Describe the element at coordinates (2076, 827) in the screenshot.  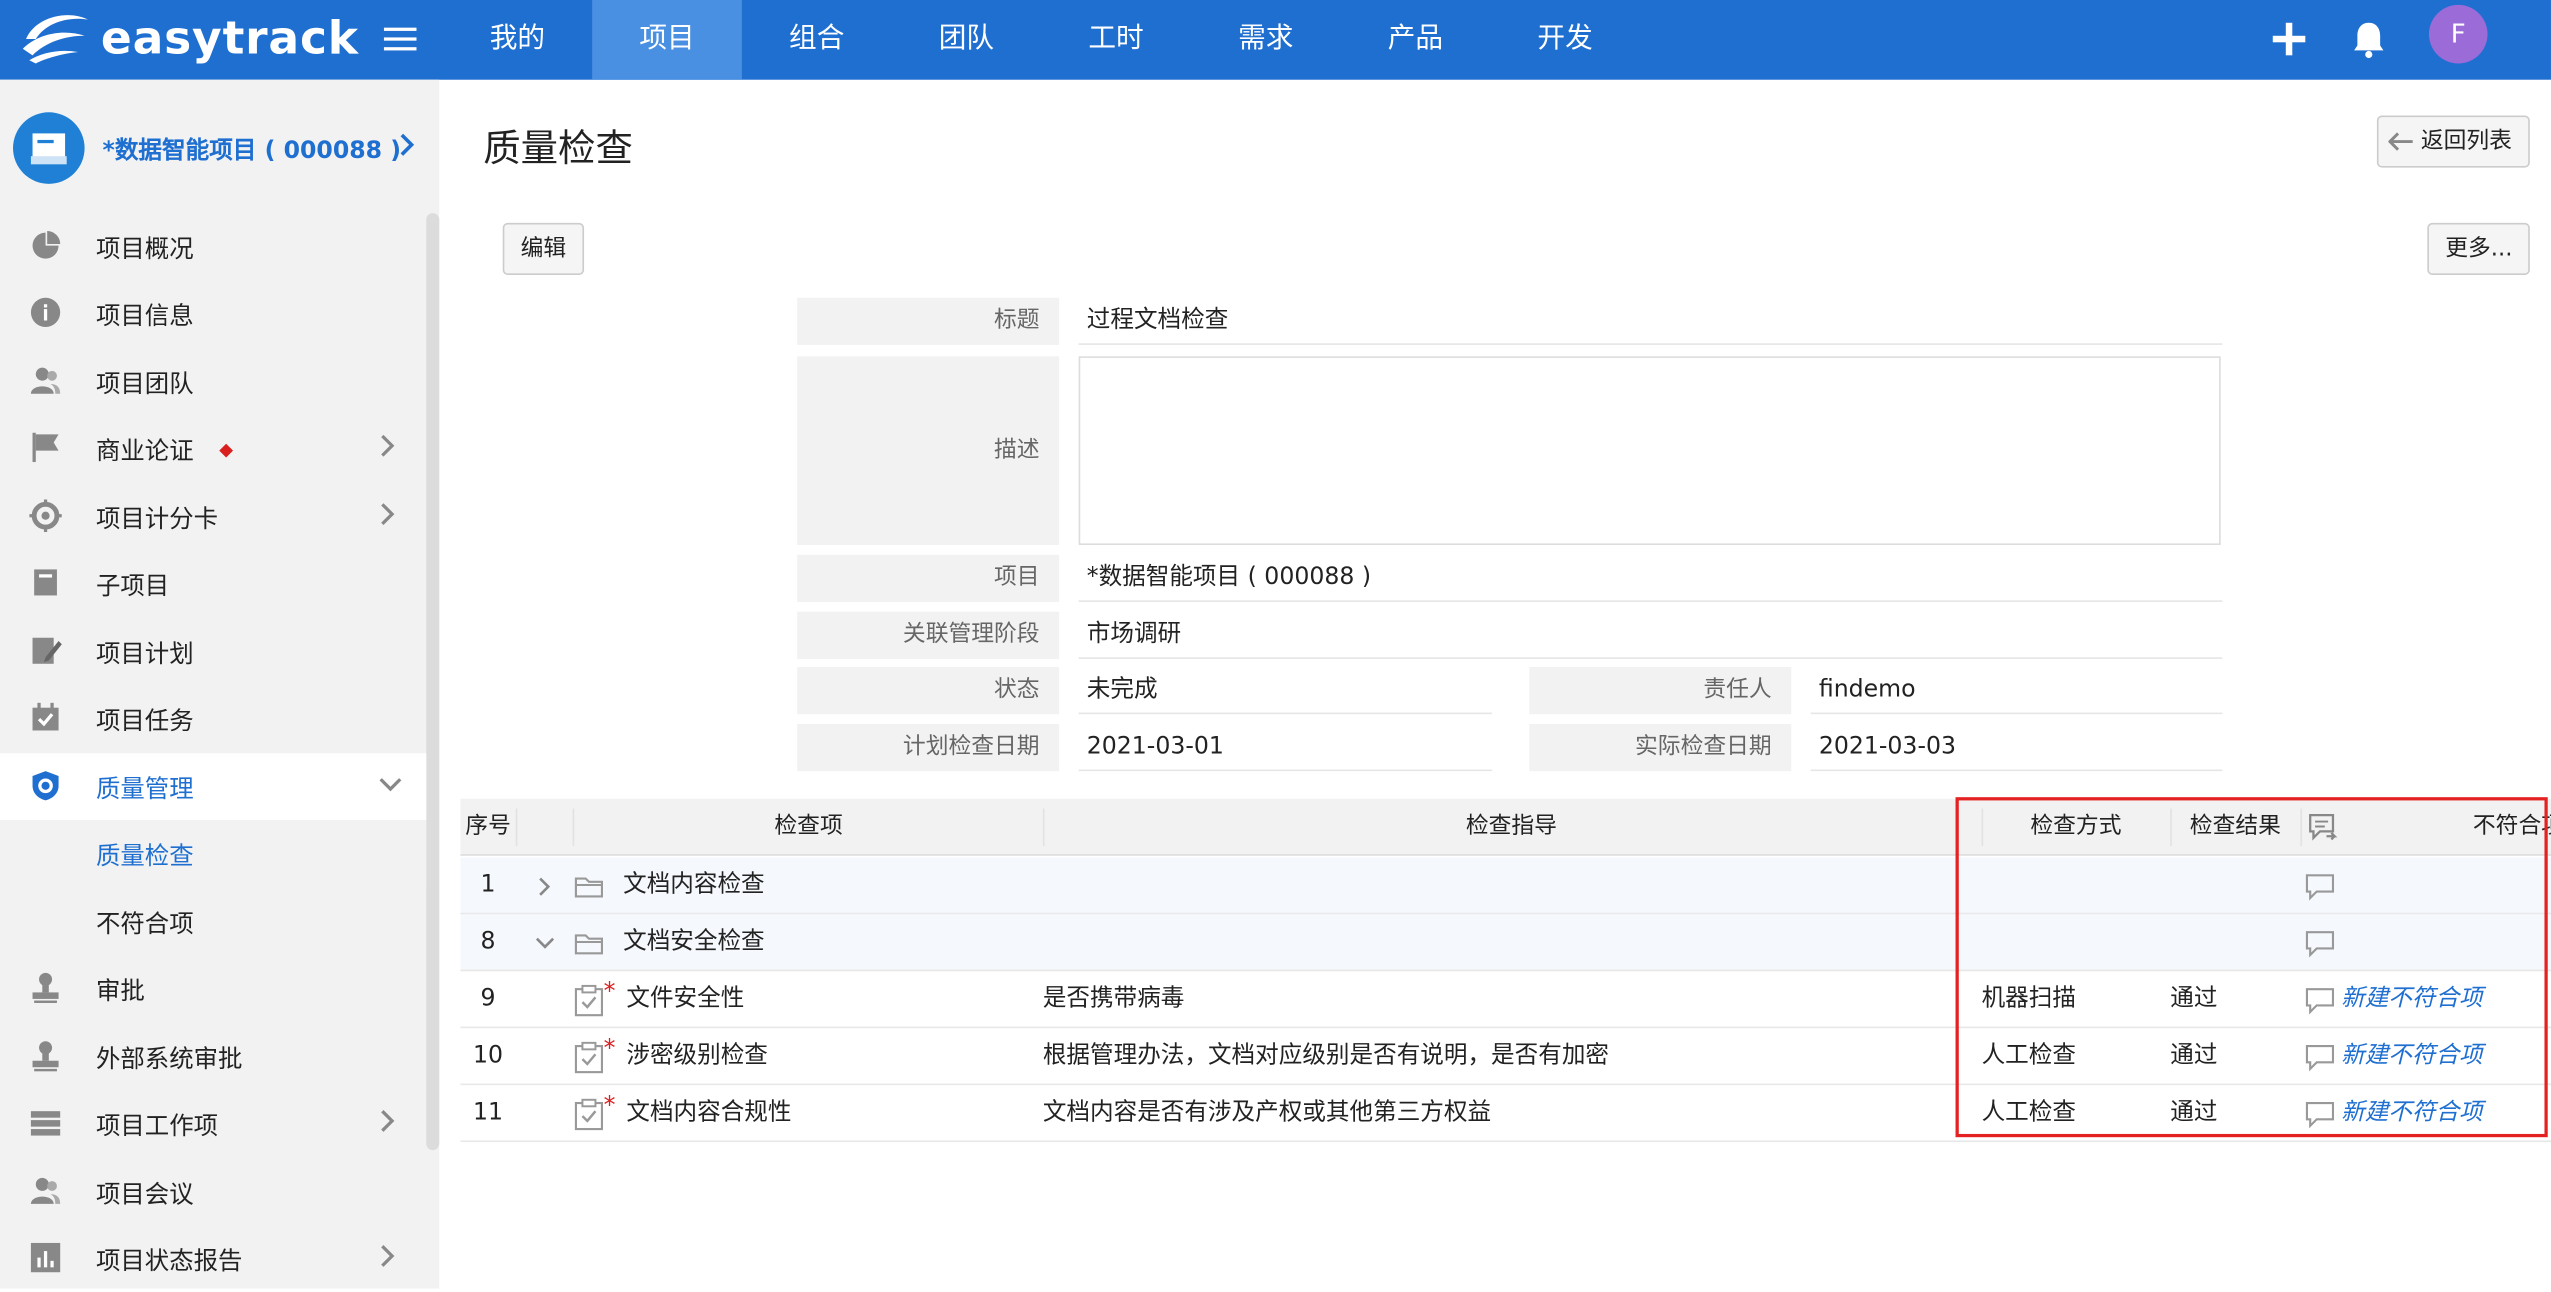
I see `column-header-method: 检查方式` at that location.